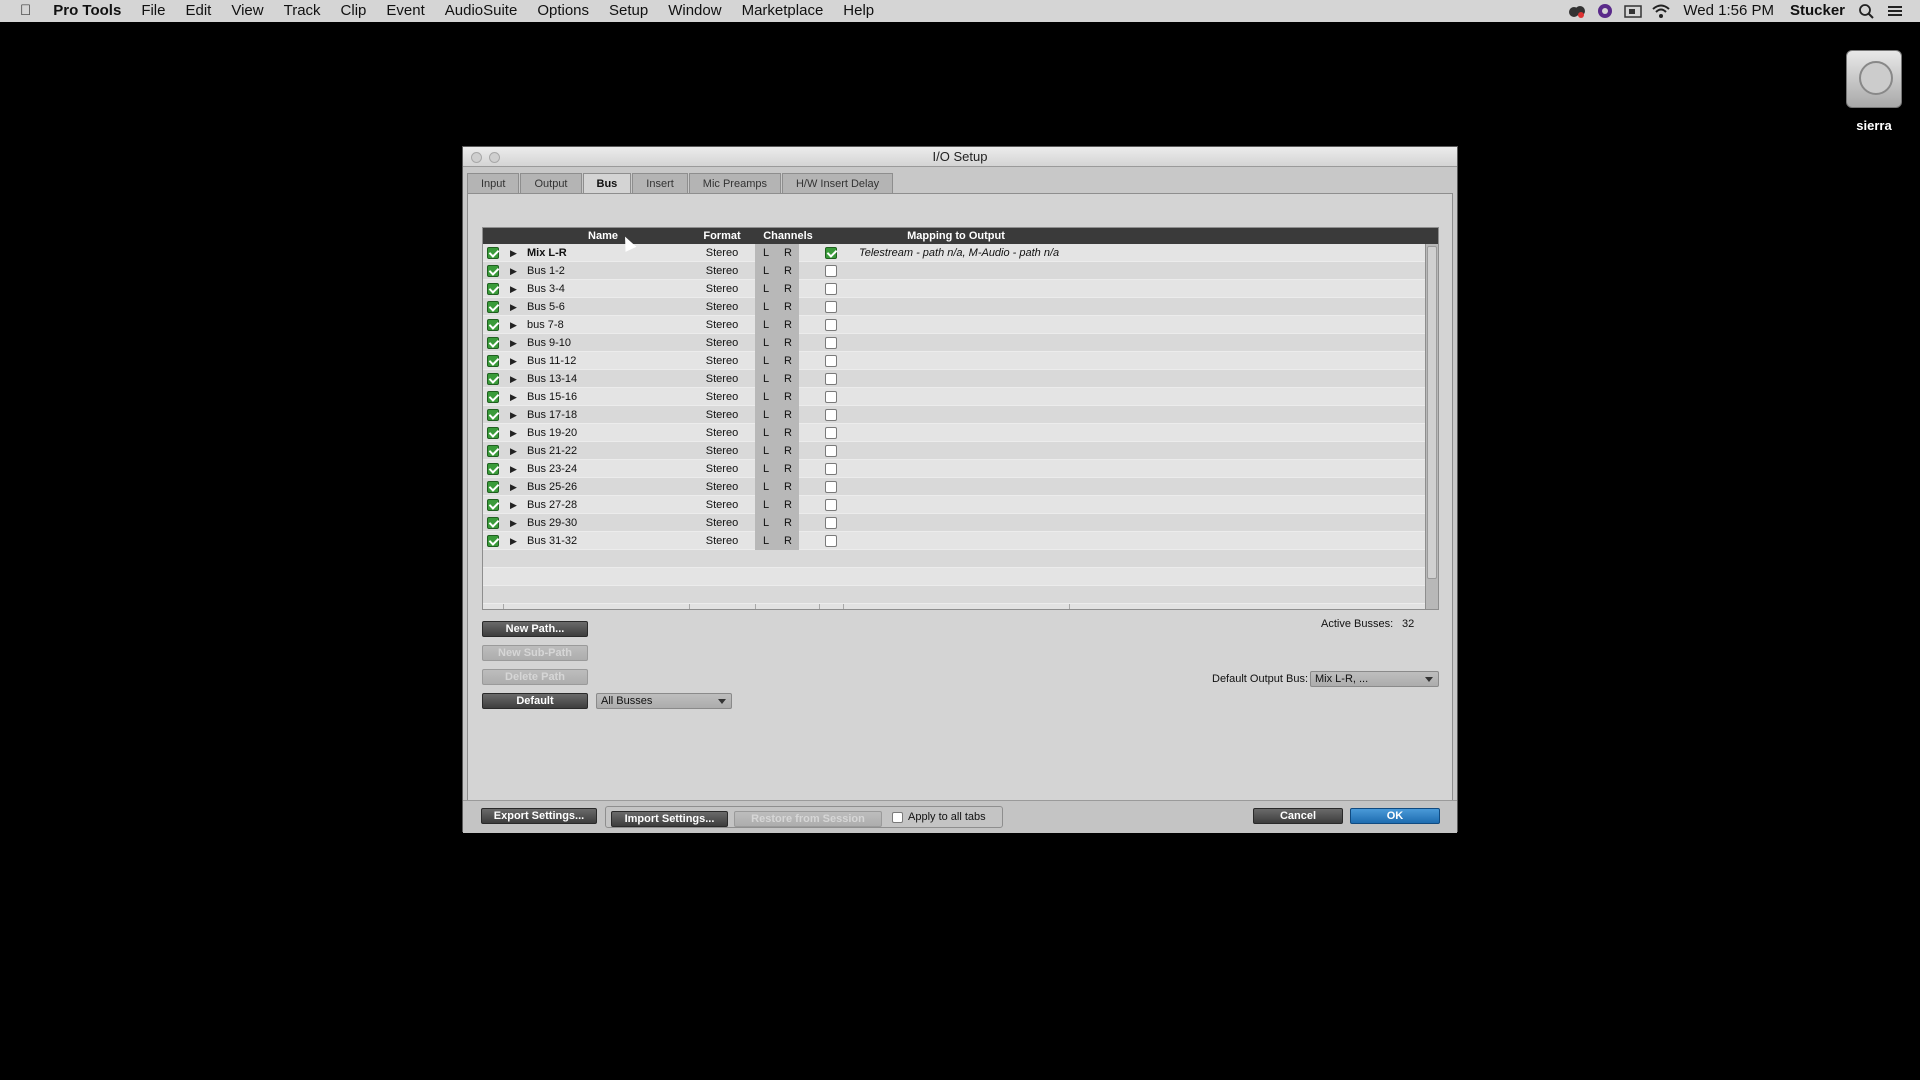  What do you see at coordinates (547, 253) in the screenshot?
I see `bus-name: Mix L-R` at bounding box center [547, 253].